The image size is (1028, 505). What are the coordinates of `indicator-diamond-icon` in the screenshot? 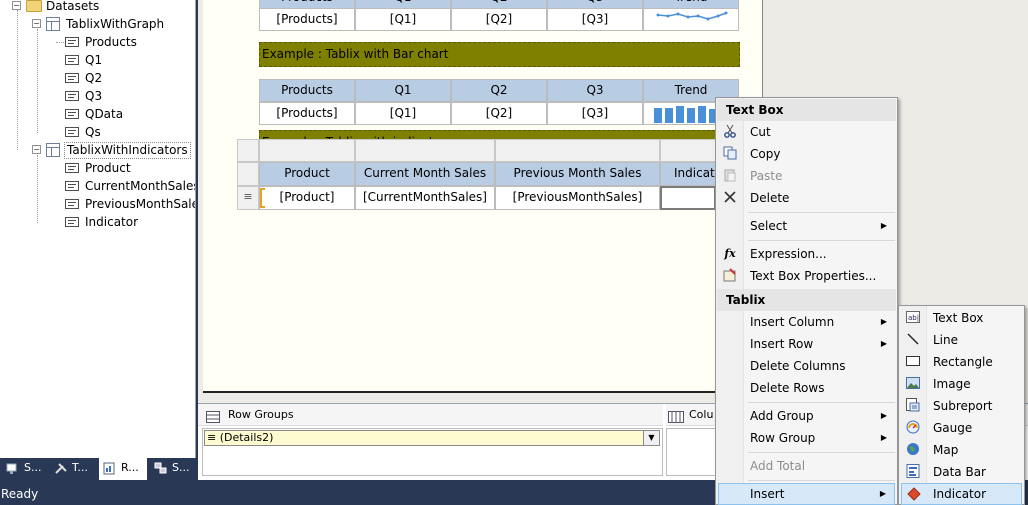 It's located at (914, 495).